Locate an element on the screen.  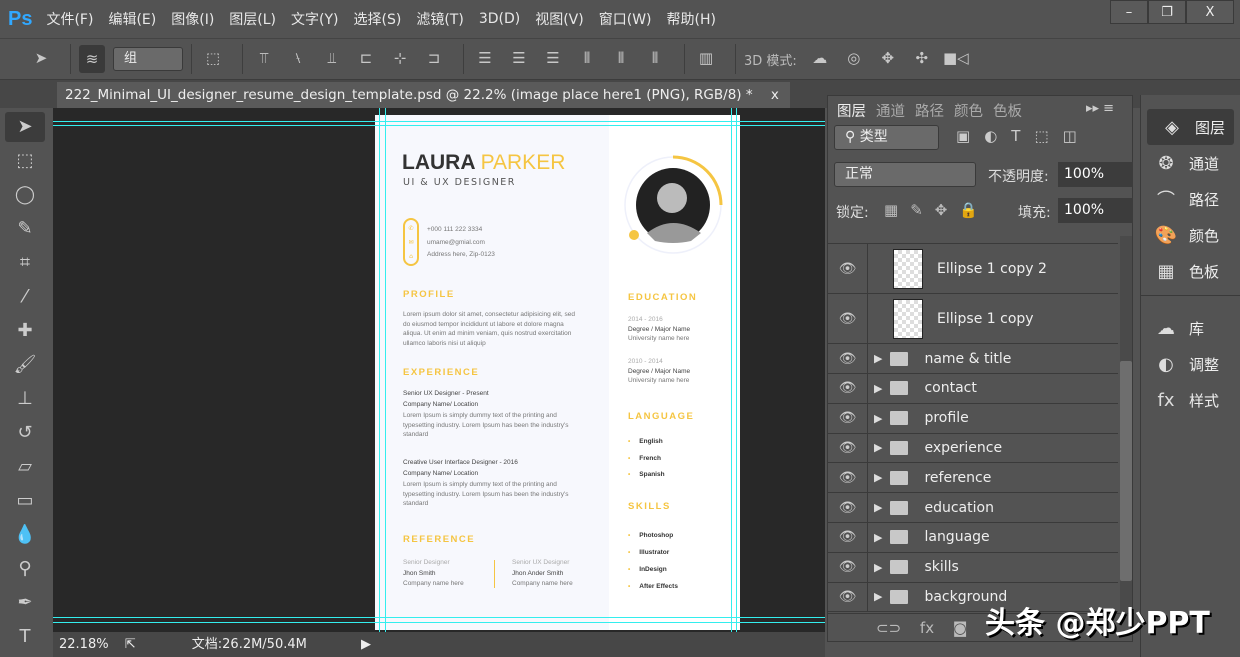
type-filter-icon: T is located at coordinates (1022, 136).